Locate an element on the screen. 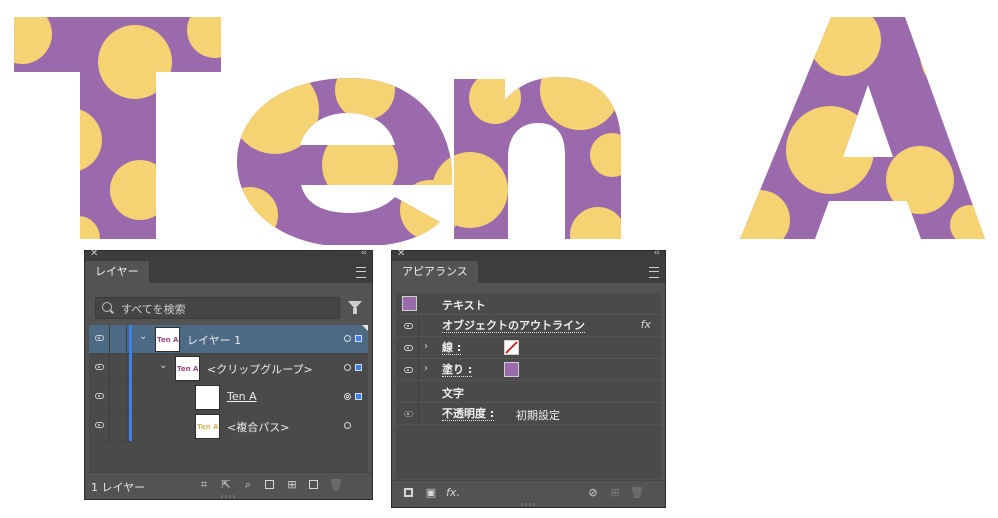 This screenshot has height=518, width=998. layer-row: Ten A <複合パス> is located at coordinates (228, 426).